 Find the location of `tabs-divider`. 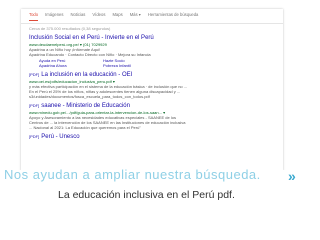

tabs-divider is located at coordinates (152, 23).